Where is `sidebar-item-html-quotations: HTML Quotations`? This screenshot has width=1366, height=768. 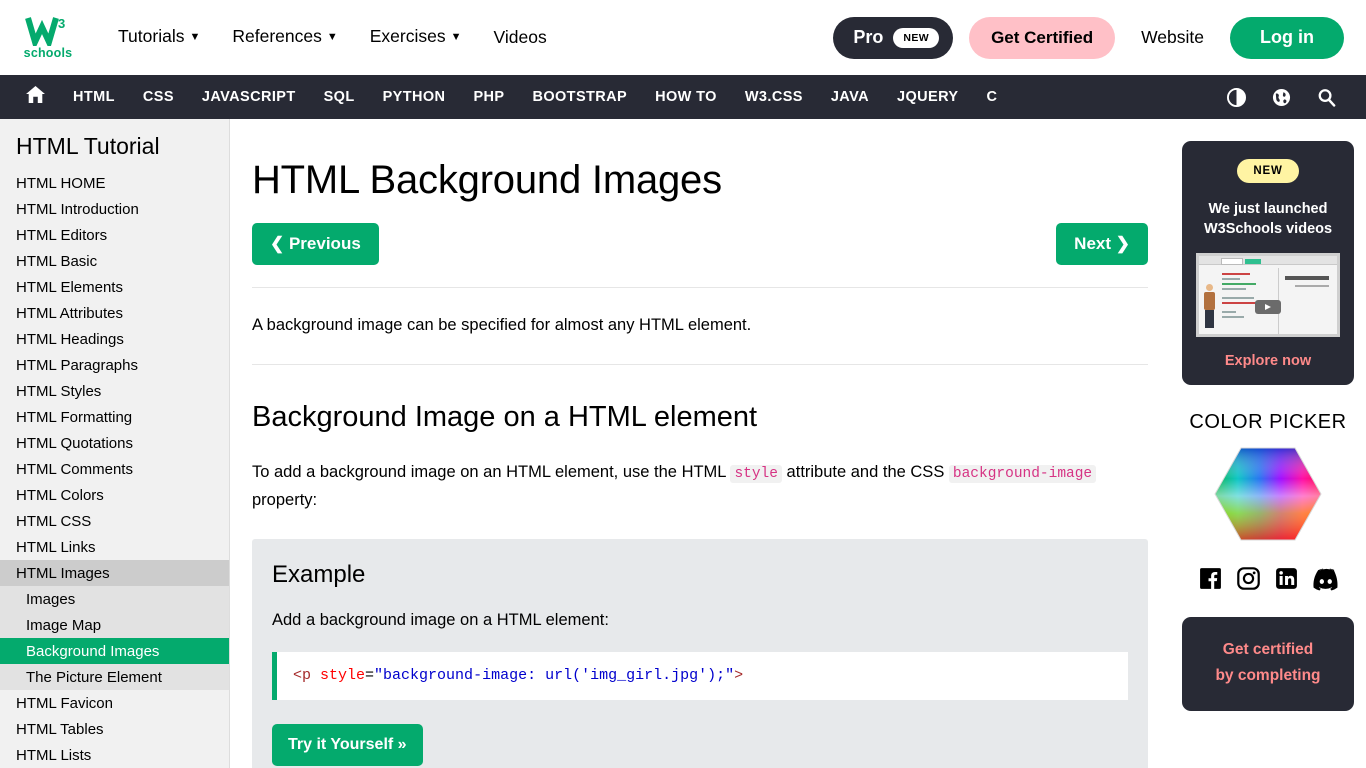 sidebar-item-html-quotations: HTML Quotations is located at coordinates (114, 443).